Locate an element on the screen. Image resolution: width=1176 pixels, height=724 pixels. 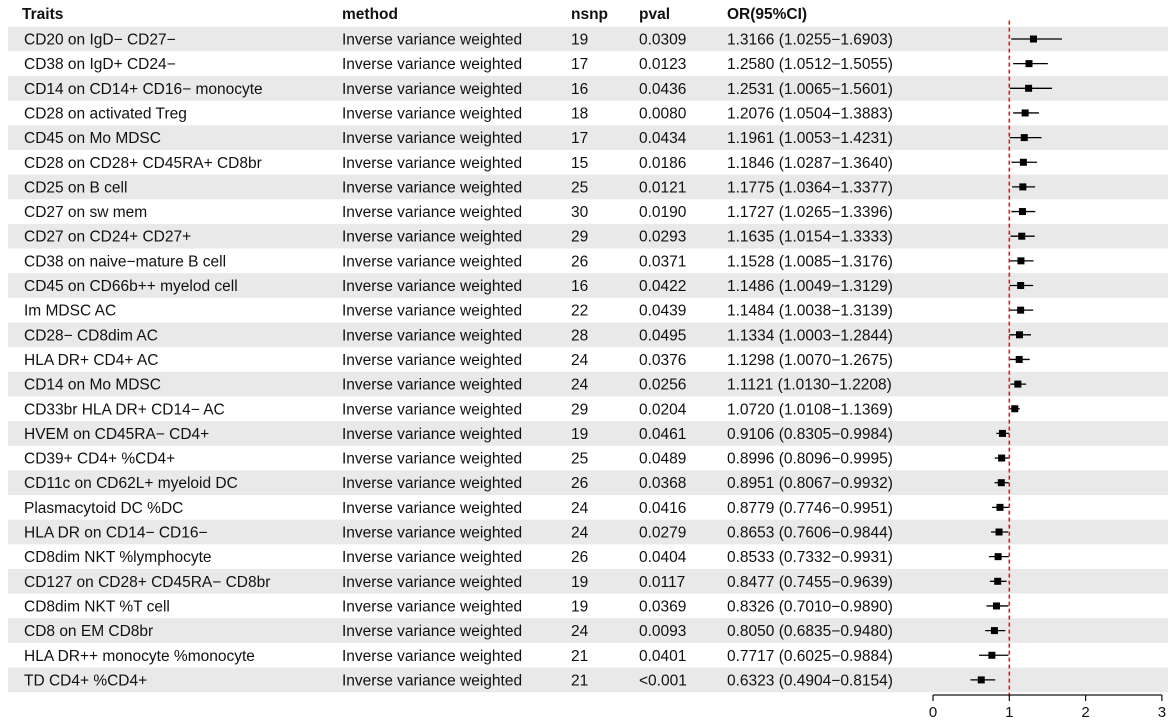
row-or-text: 1.1846 (1.0287−1.3640) is located at coordinates (810, 163).